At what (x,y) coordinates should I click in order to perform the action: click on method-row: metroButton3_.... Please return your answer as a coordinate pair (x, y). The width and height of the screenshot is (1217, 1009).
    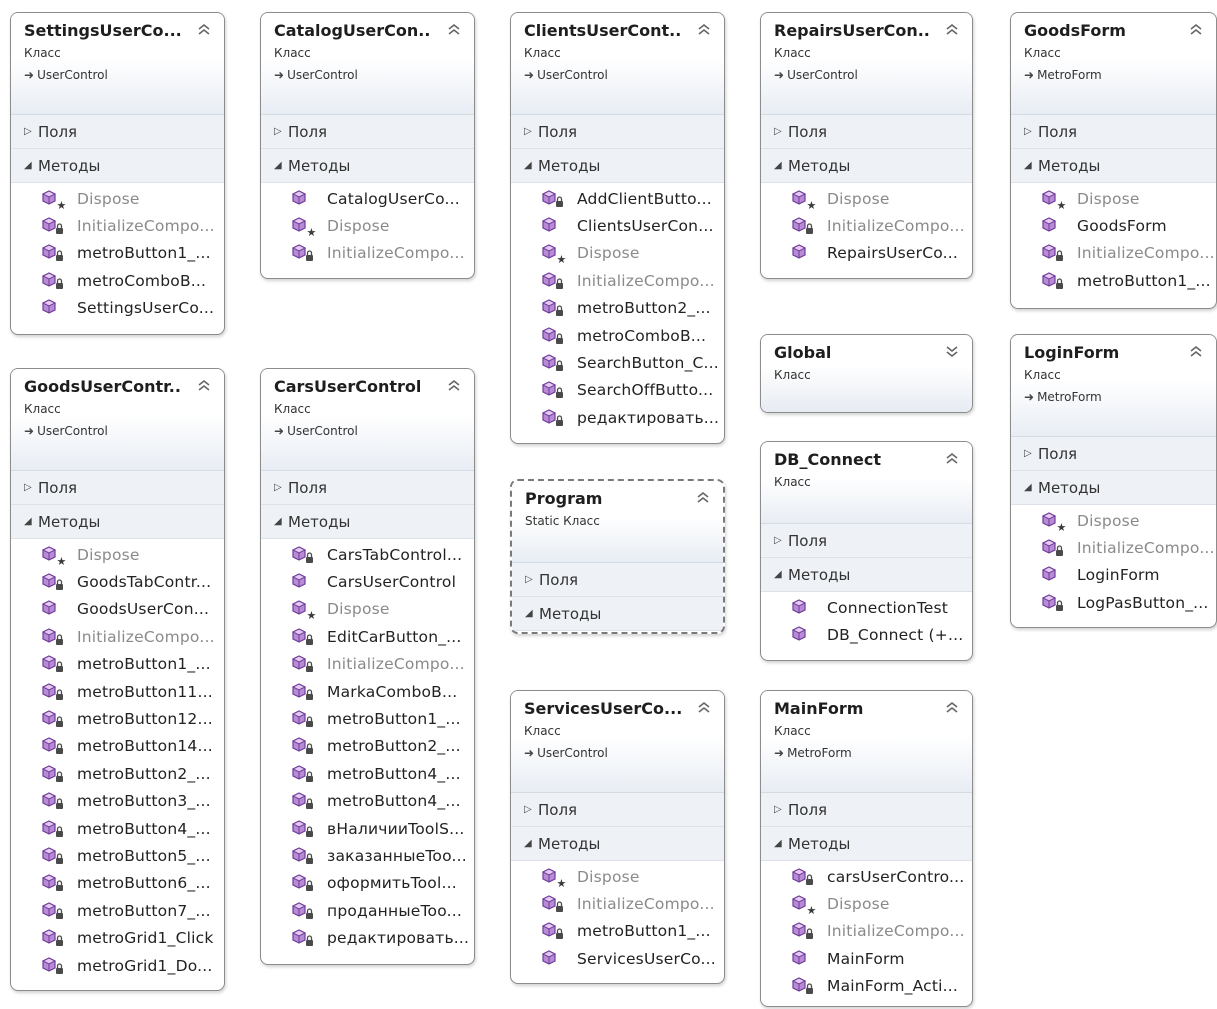
    Looking at the image, I should click on (117, 801).